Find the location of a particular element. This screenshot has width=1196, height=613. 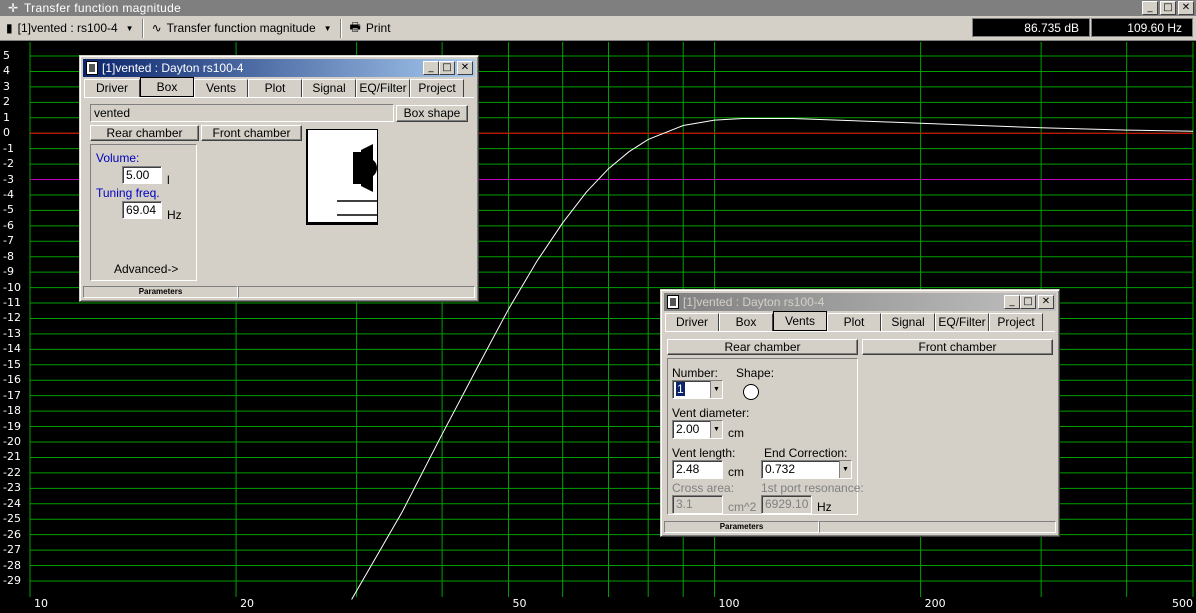

volume-label: Volume: is located at coordinates (118, 158).